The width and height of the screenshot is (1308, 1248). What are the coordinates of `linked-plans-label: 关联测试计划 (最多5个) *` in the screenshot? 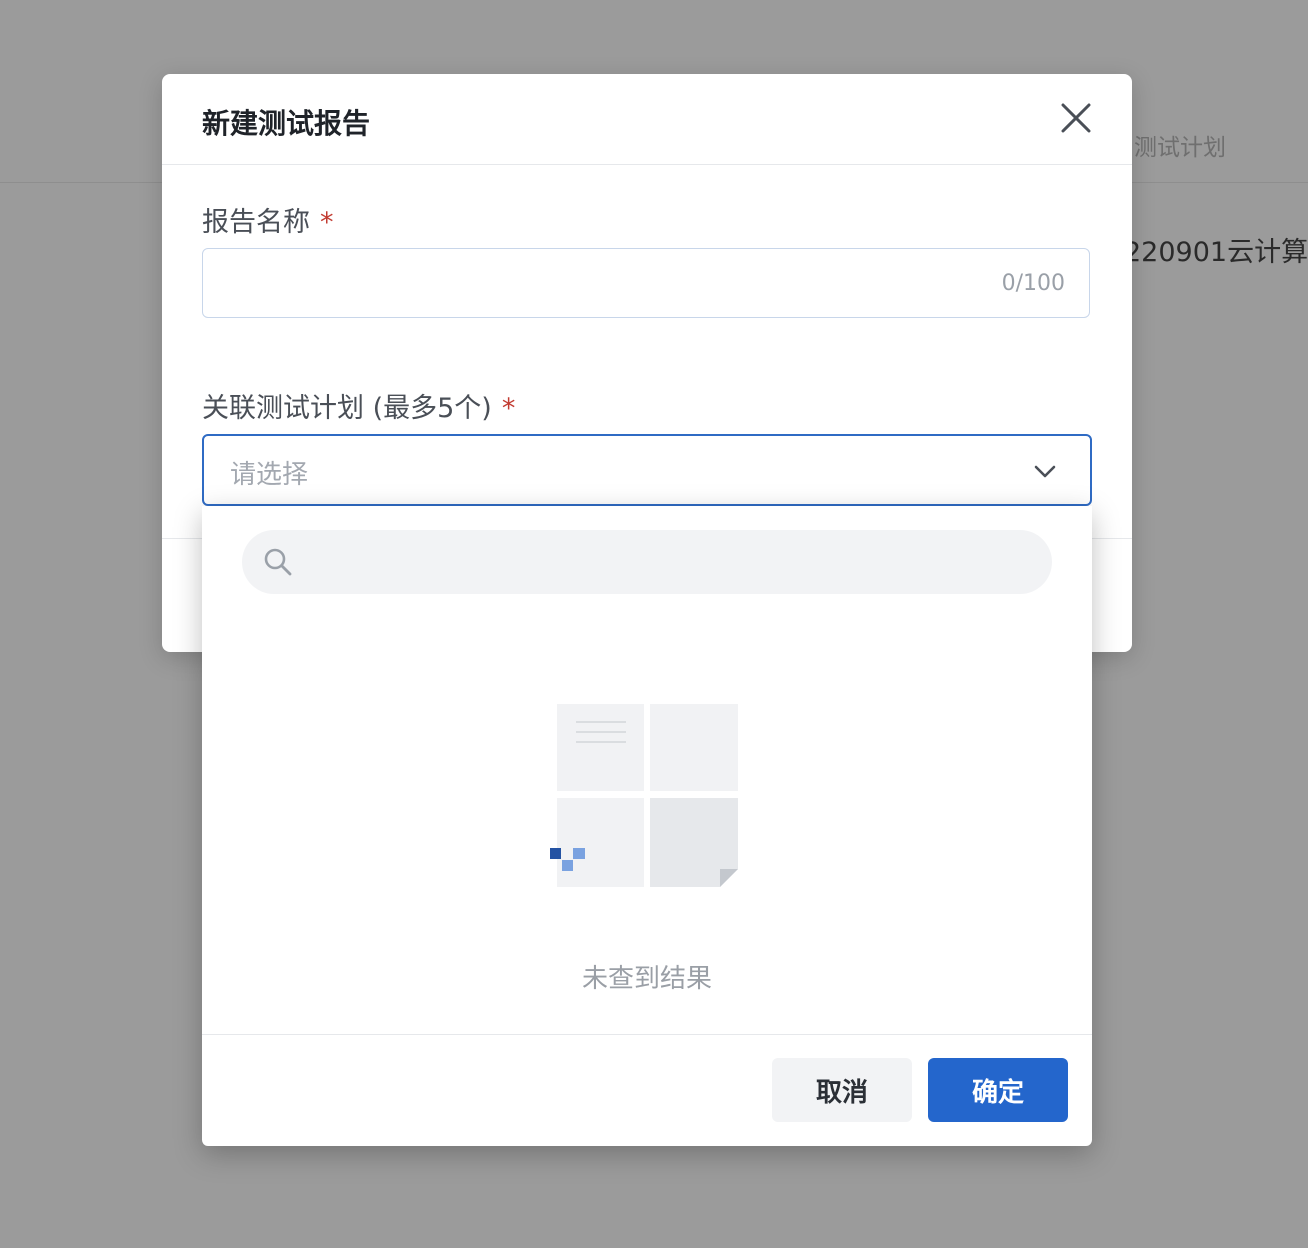 It's located at (358, 405).